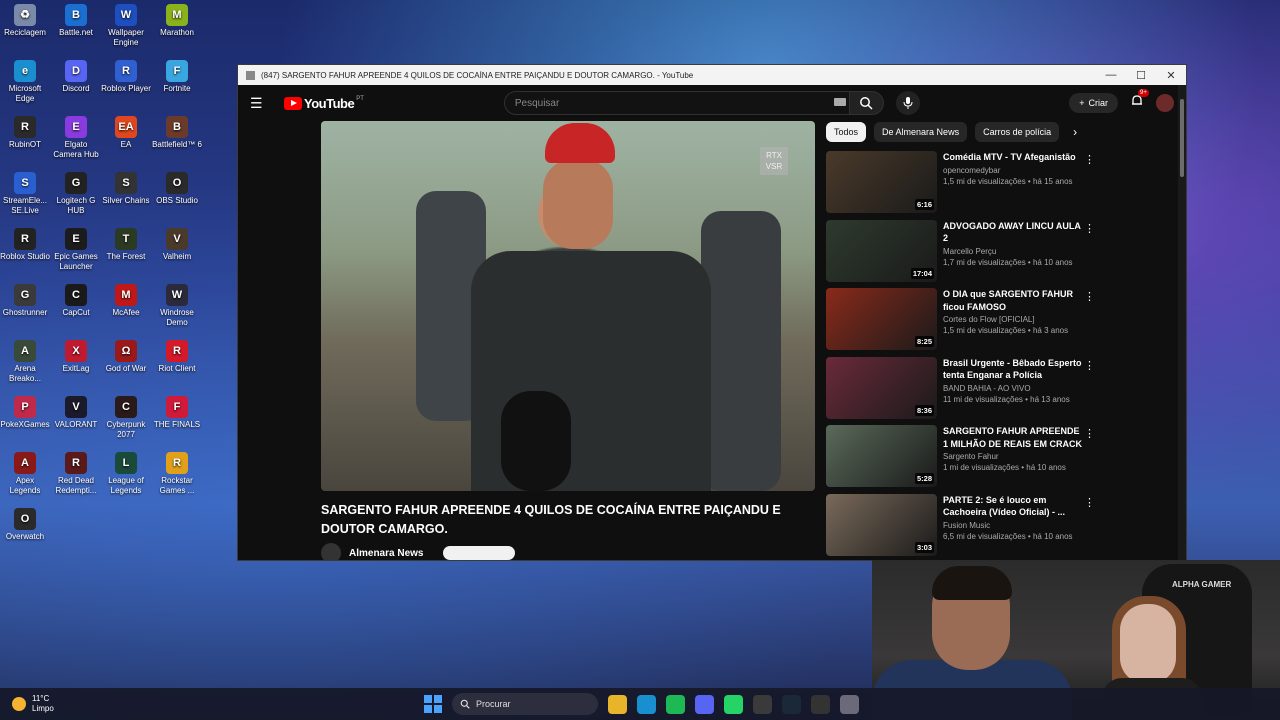 This screenshot has height=720, width=1280. What do you see at coordinates (1139, 100) in the screenshot?
I see `notifications-button: 9+` at bounding box center [1139, 100].